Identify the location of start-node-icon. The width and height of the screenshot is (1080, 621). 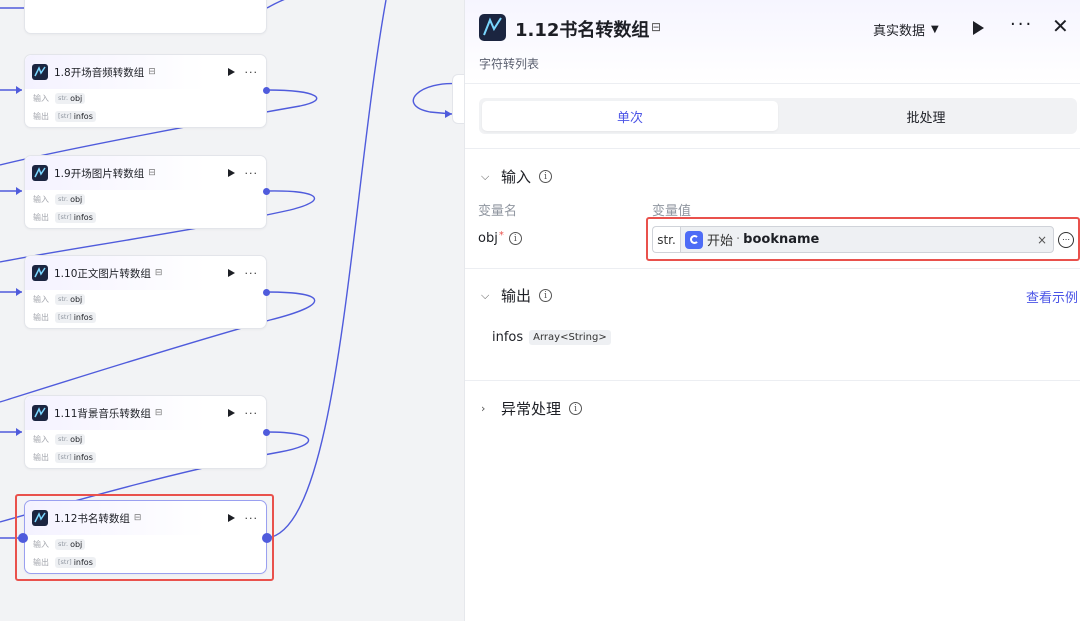
(694, 239).